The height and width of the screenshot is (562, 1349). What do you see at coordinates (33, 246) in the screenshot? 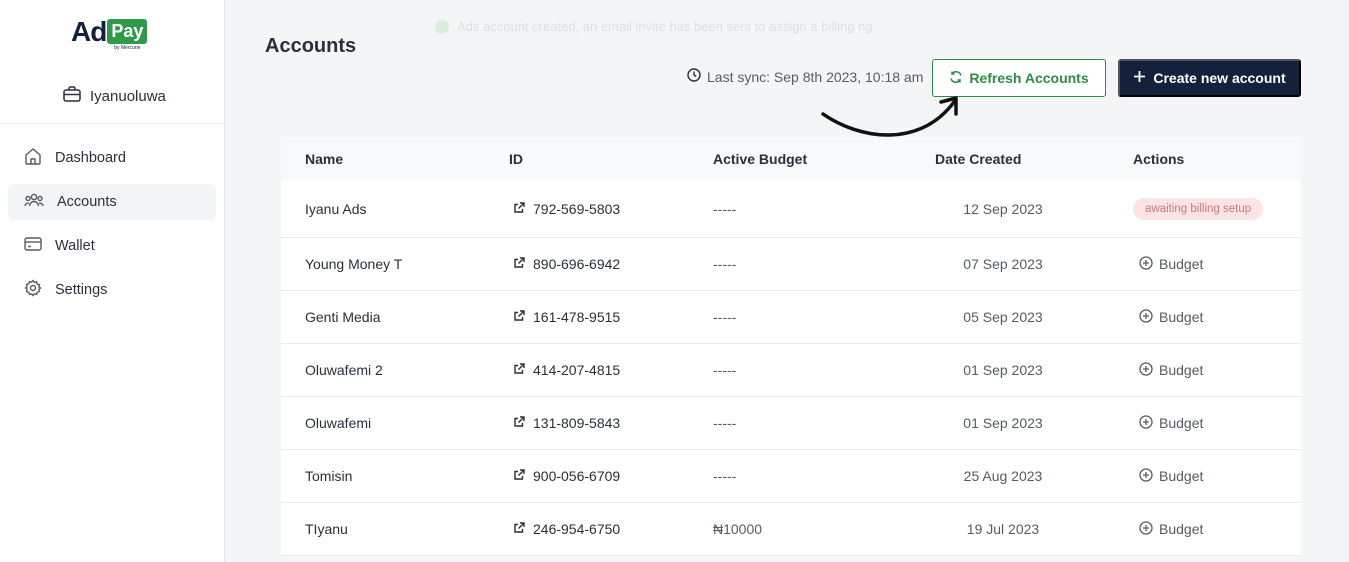
I see `card-icon` at bounding box center [33, 246].